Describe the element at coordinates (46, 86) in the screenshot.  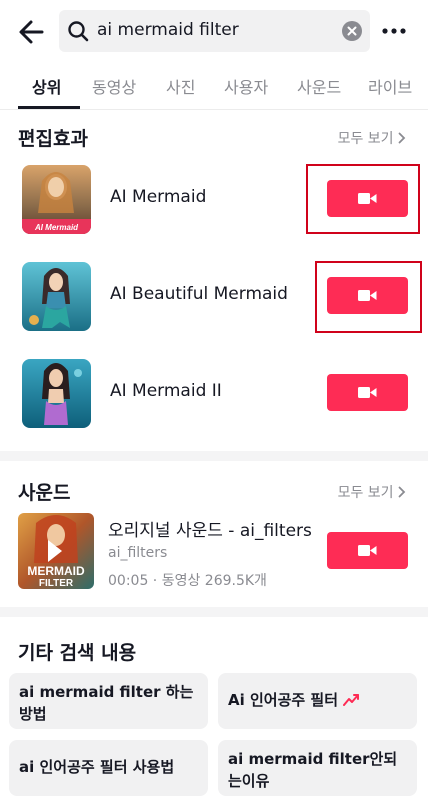
I see `tab-top: 상위` at that location.